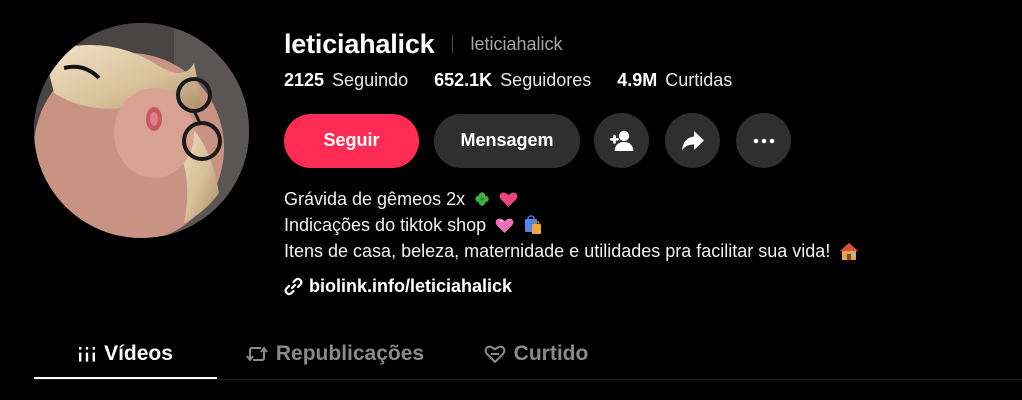 The image size is (1022, 400). I want to click on profile-tabs: Vídeos Republicações Curtido, so click(326, 355).